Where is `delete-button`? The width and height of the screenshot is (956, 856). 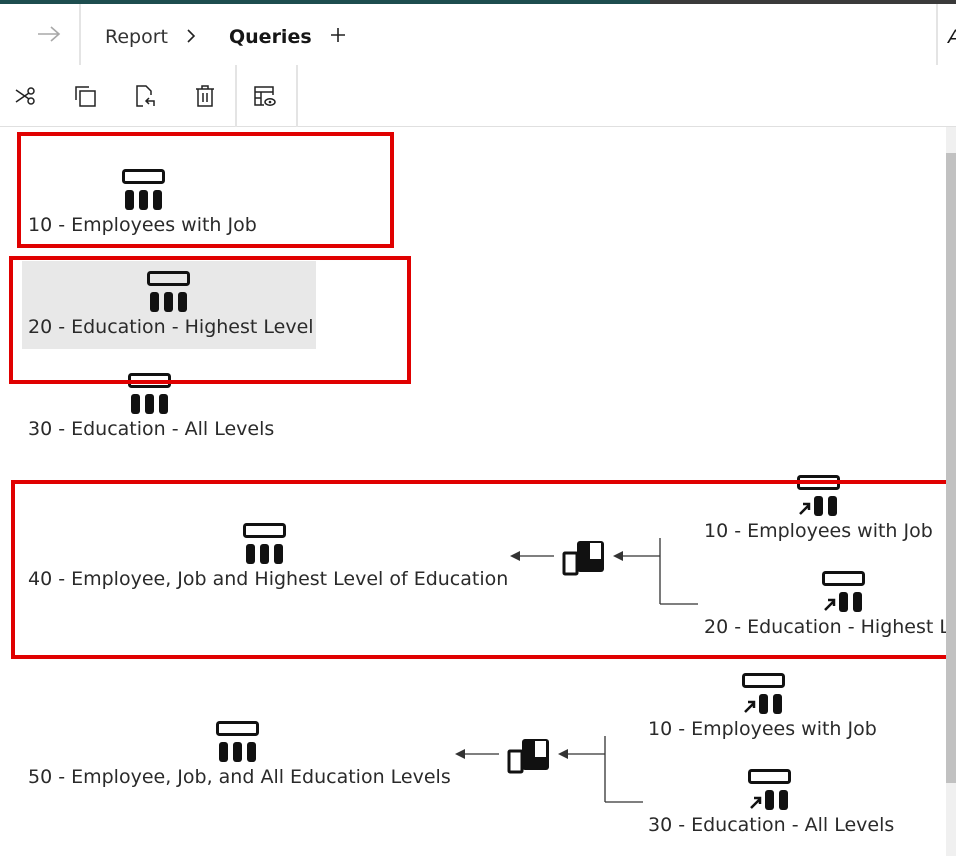
delete-button is located at coordinates (205, 96).